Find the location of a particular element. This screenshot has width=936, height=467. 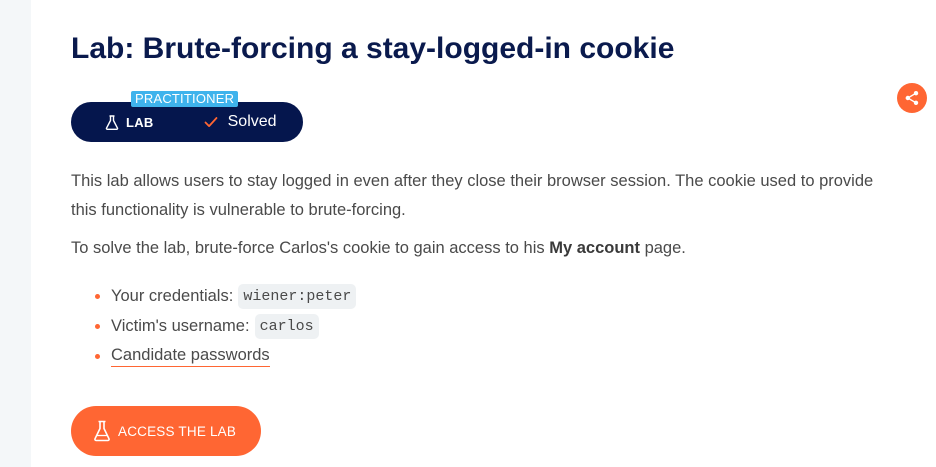

credentials-label: Your credentials: is located at coordinates (172, 295).